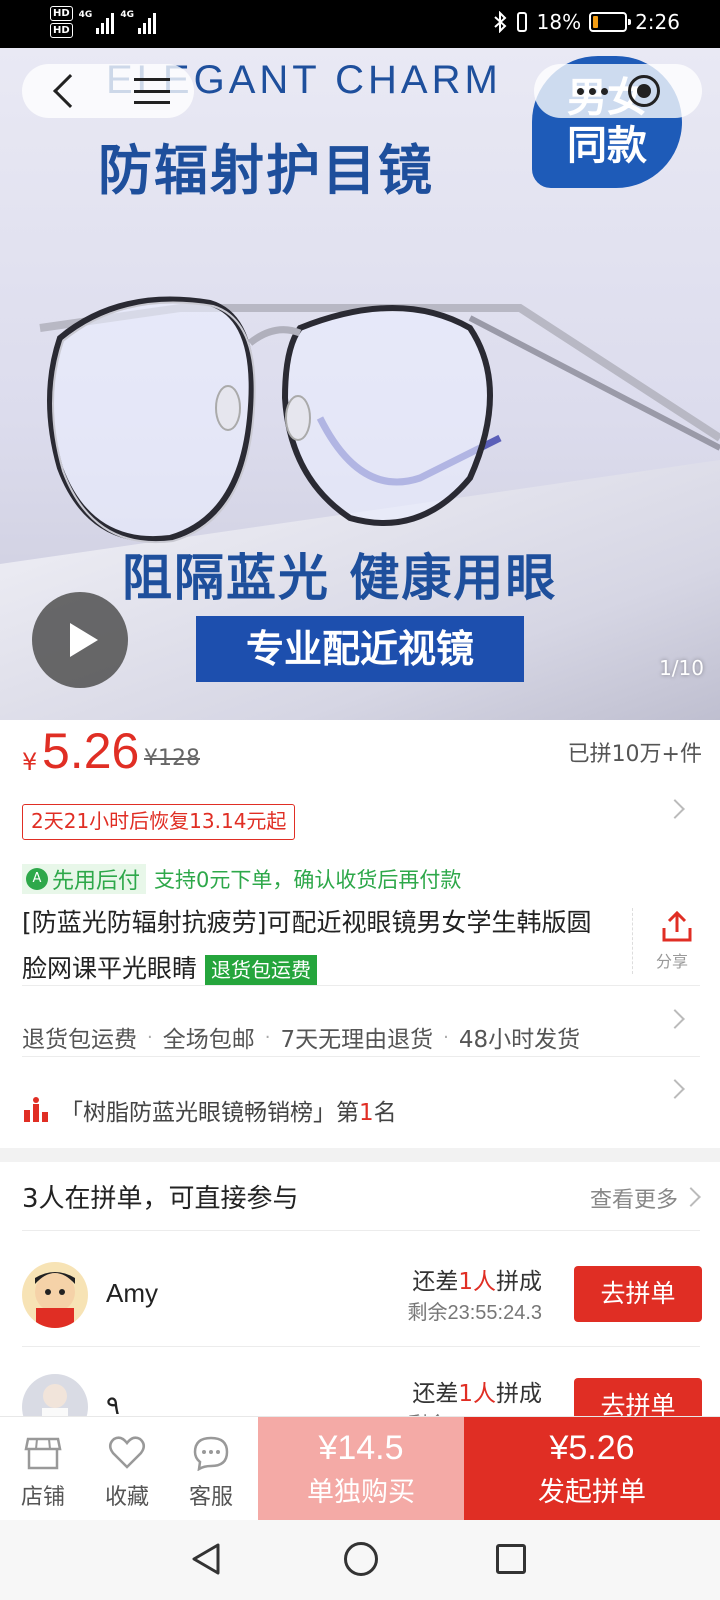 Image resolution: width=720 pixels, height=1600 pixels. I want to click on pay-later-description: 支持0元下单，确认收货后再付款, so click(308, 880).